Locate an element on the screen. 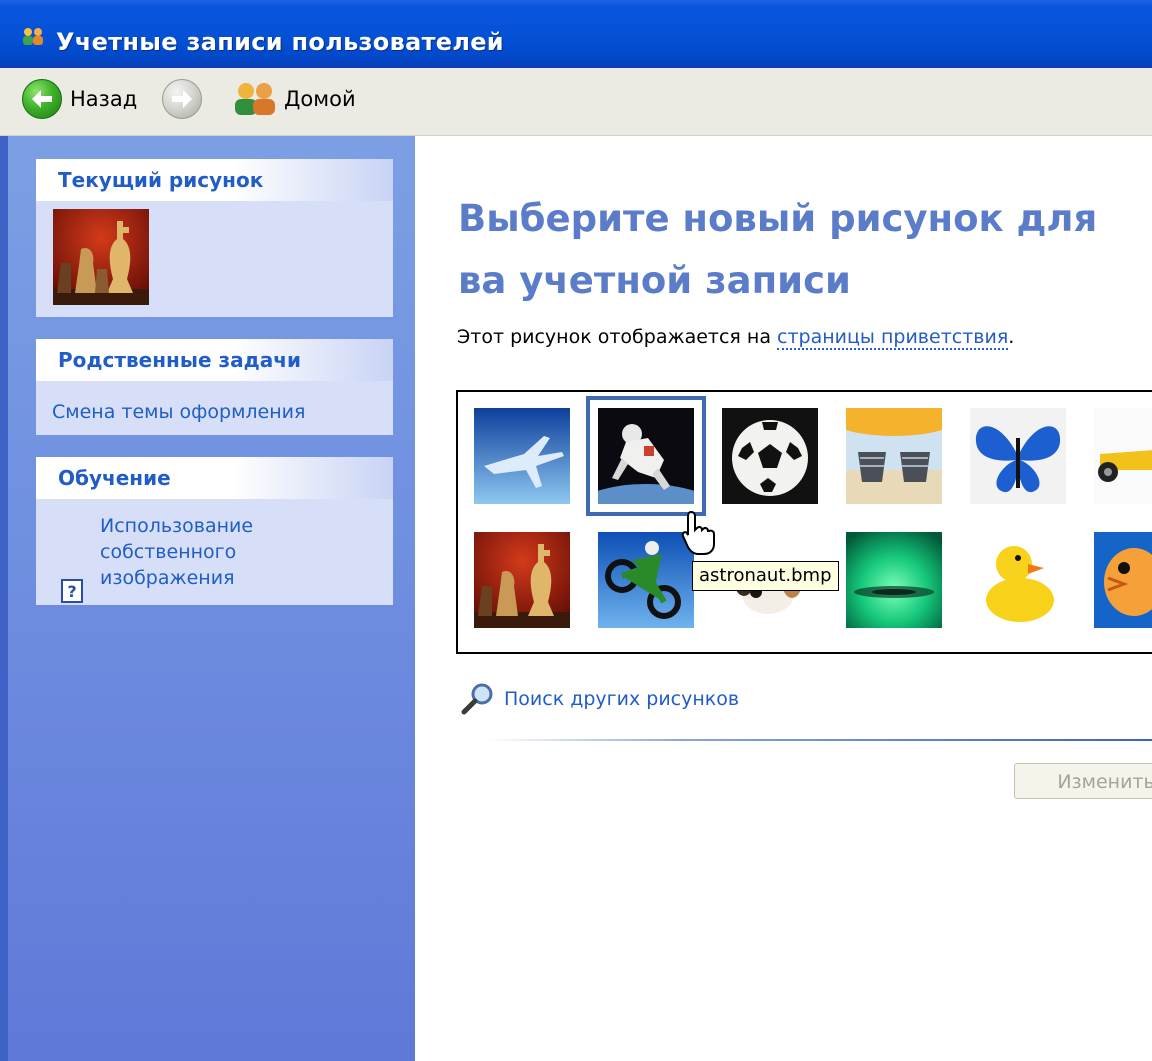 This screenshot has height=1061, width=1152. picture-fish is located at coordinates (1123, 580).